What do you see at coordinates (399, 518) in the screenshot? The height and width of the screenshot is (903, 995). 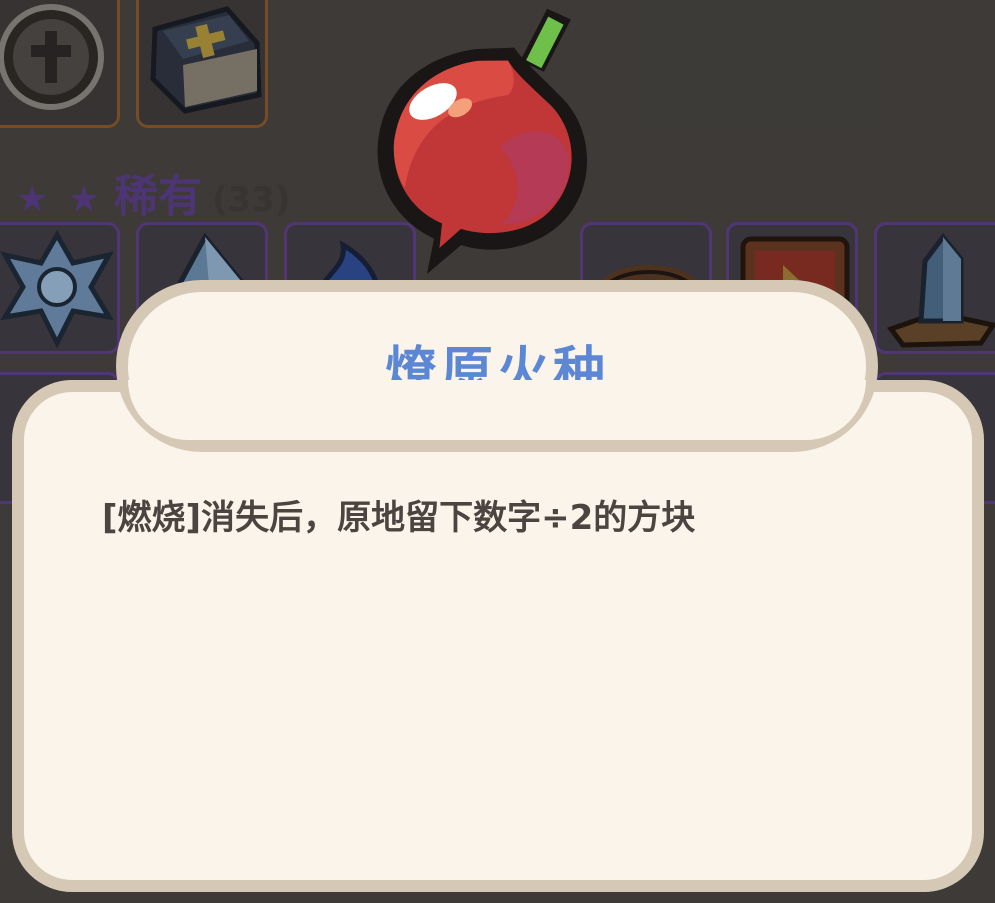 I see `item-description: [燃烧]消失后，原地留下数字÷2的方块` at bounding box center [399, 518].